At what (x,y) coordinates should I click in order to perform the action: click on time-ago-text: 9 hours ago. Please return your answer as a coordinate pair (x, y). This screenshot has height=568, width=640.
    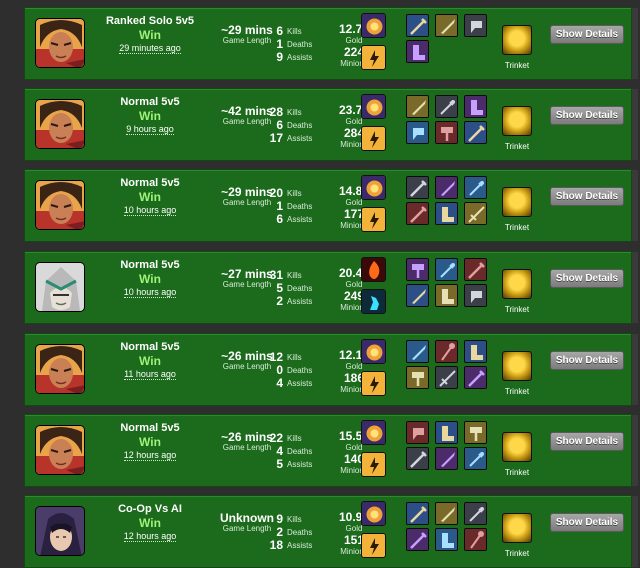
    Looking at the image, I should click on (150, 129).